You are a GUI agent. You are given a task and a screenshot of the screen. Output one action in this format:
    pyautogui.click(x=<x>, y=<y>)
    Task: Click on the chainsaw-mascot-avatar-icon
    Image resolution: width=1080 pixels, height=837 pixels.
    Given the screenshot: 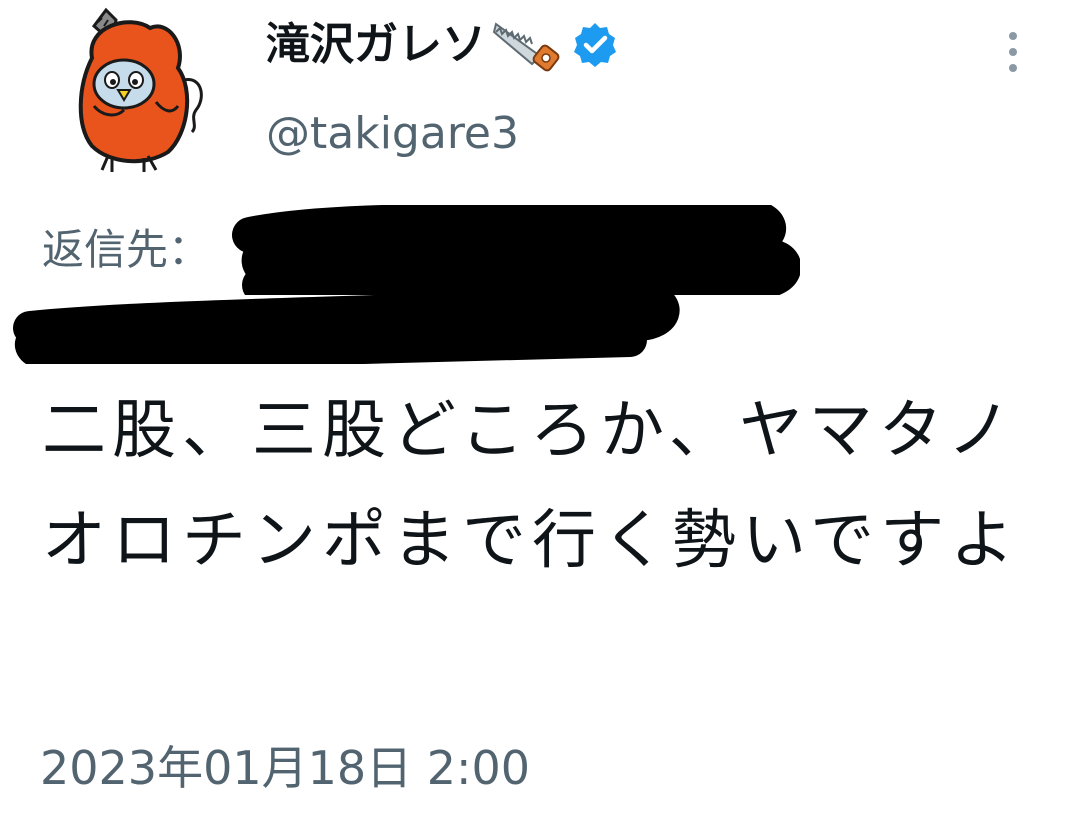 What is the action you would take?
    pyautogui.click(x=140, y=89)
    